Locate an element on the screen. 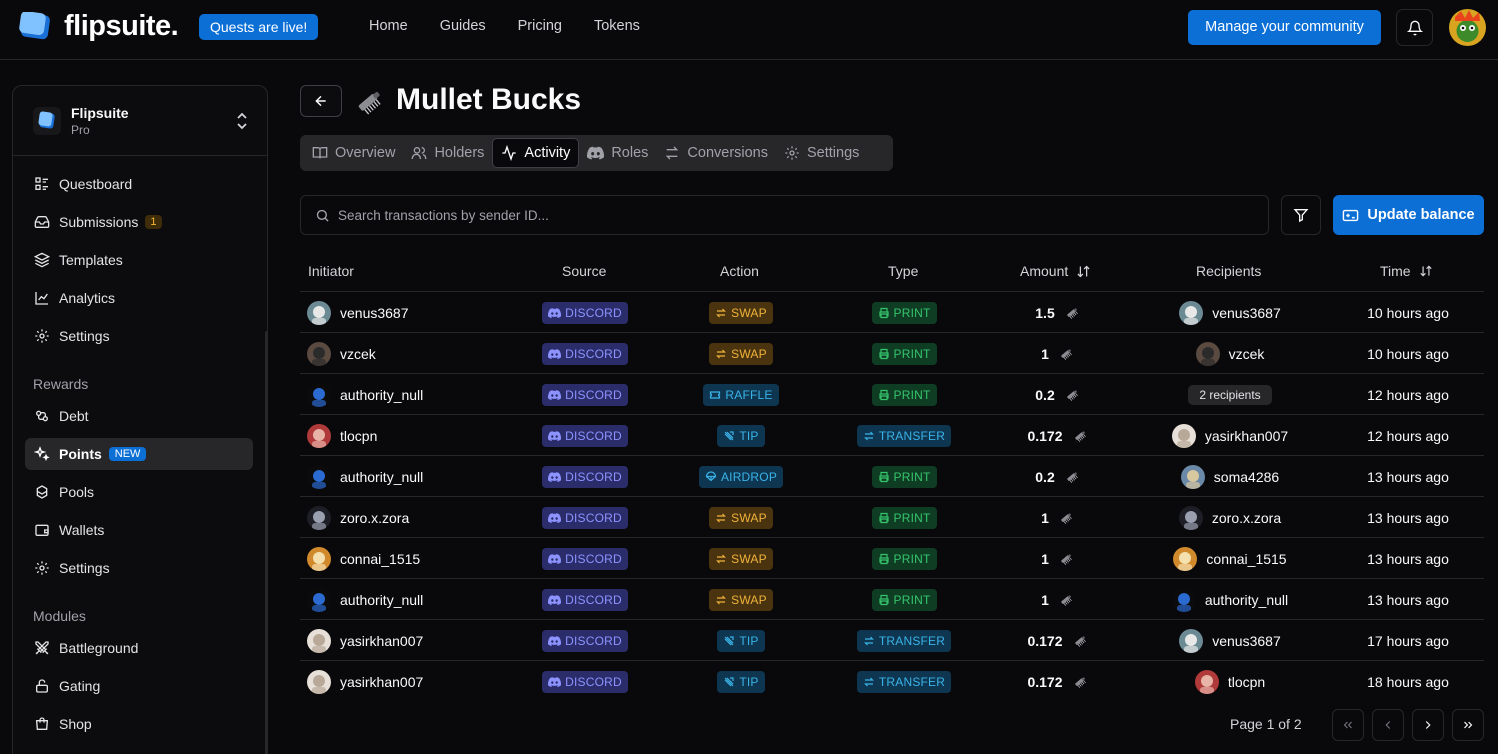 This screenshot has width=1498, height=754. recipient-name: tlocpn is located at coordinates (1246, 682).